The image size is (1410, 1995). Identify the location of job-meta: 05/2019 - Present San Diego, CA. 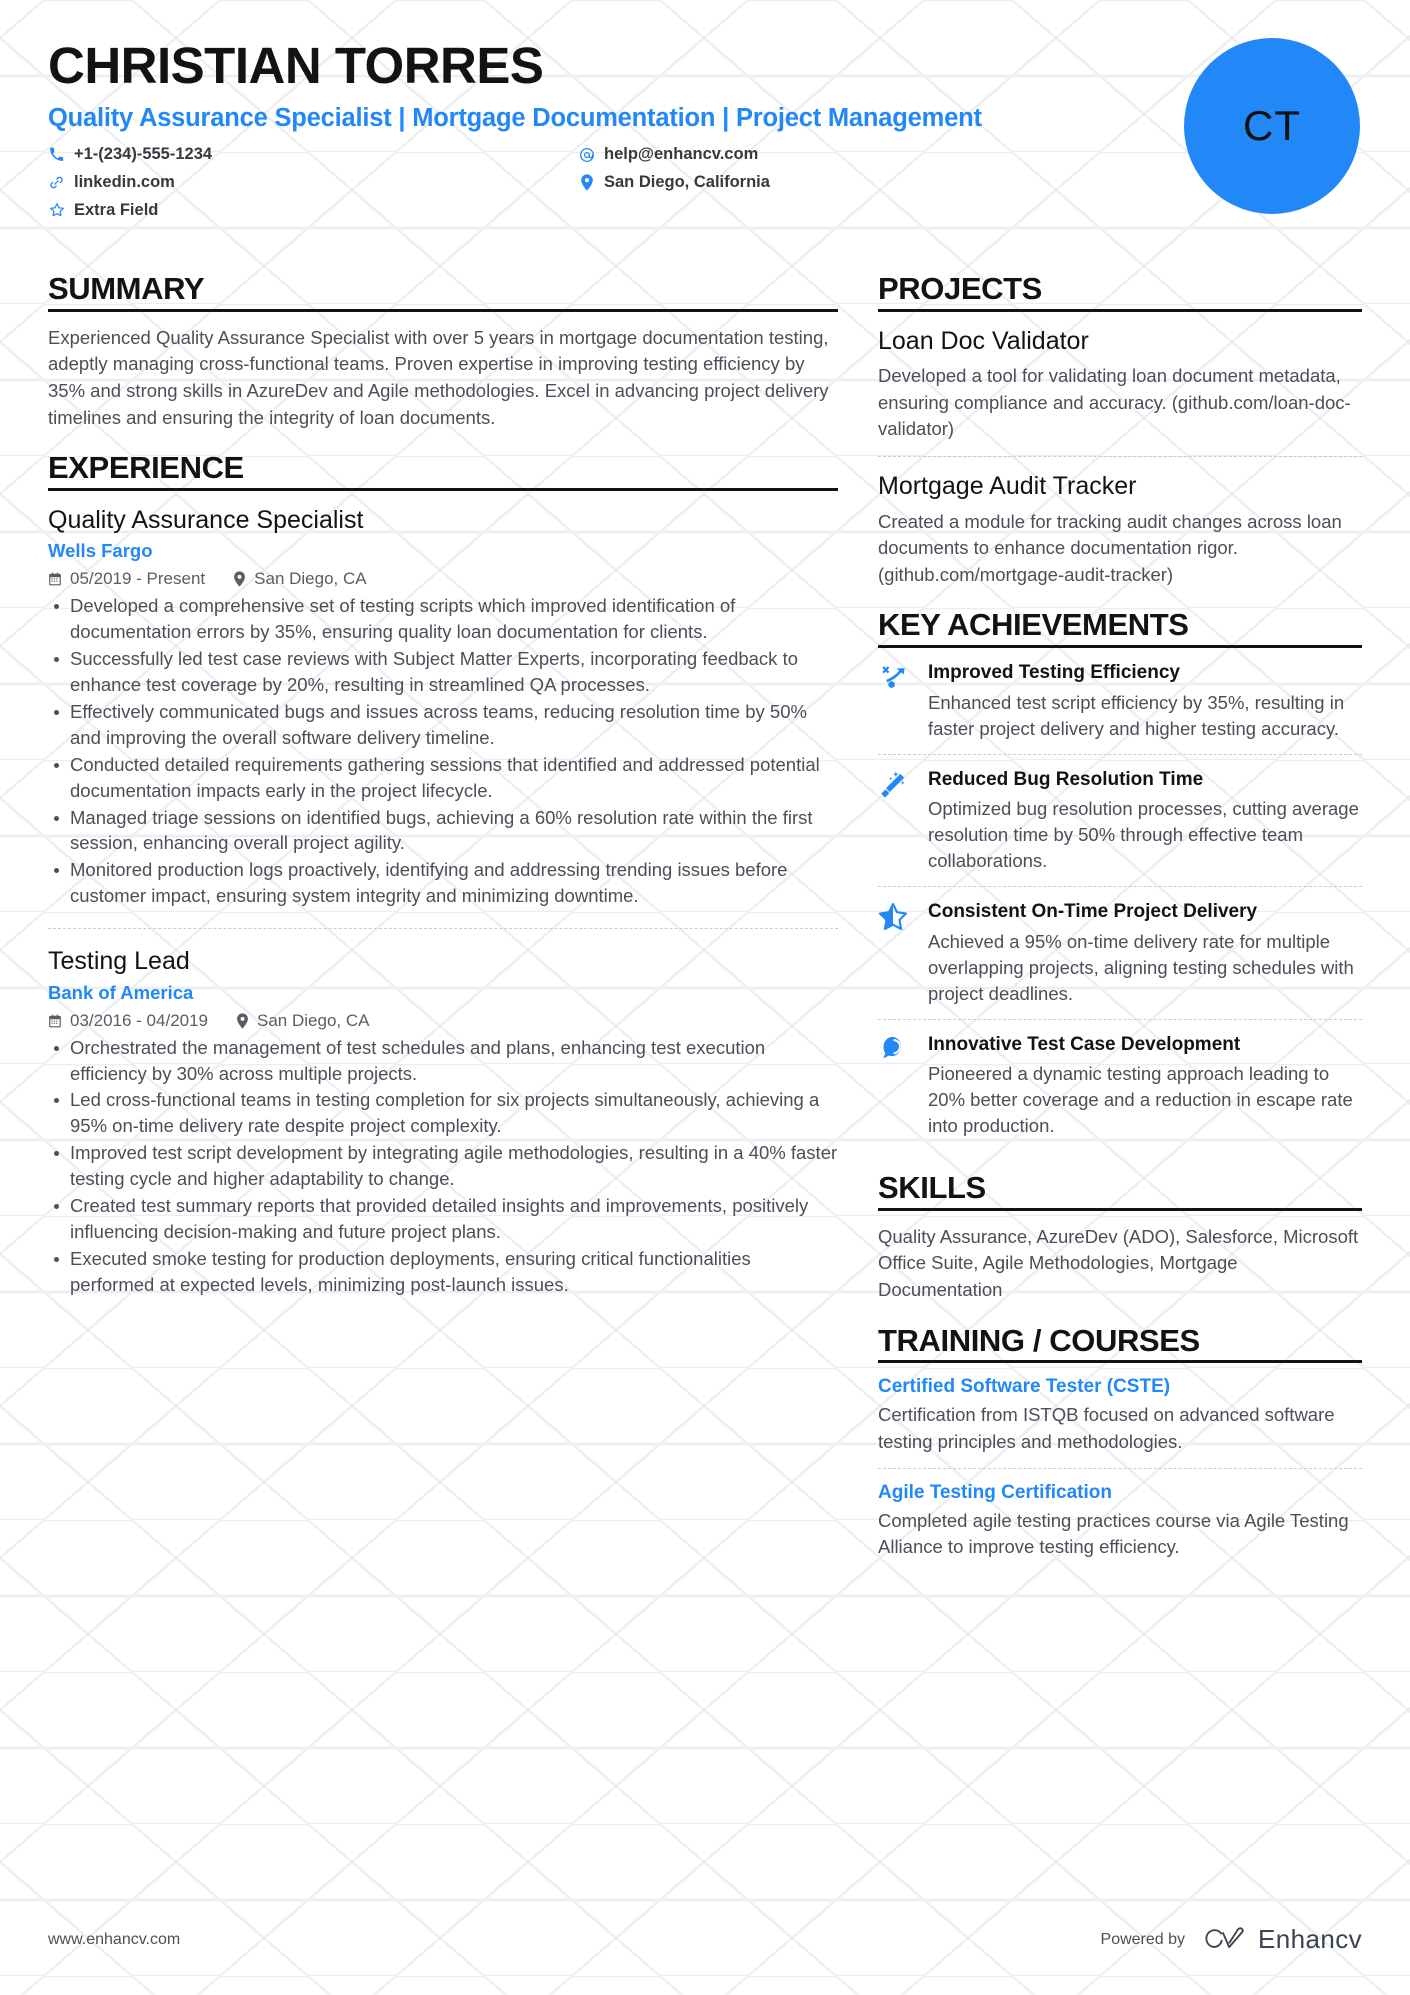
(443, 579).